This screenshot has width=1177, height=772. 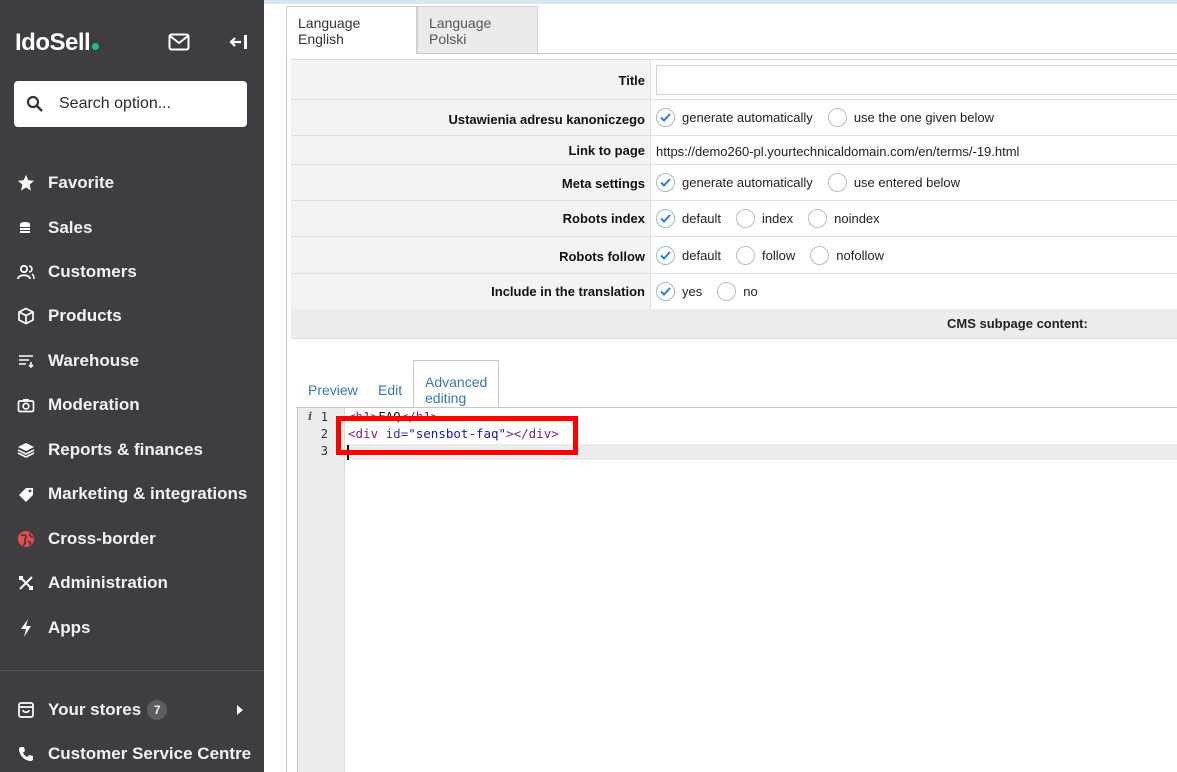 I want to click on tab-preview: Preview, so click(x=333, y=384).